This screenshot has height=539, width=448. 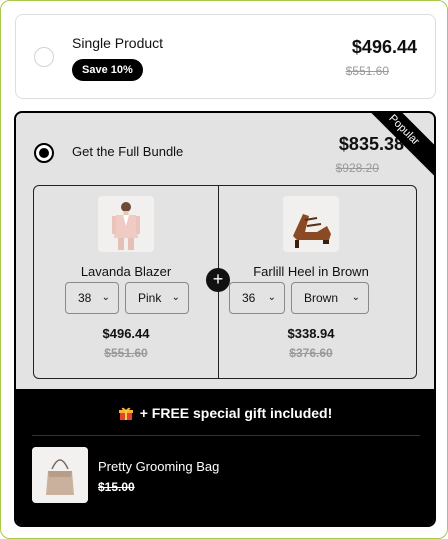 I want to click on plus-icon: +, so click(x=218, y=280).